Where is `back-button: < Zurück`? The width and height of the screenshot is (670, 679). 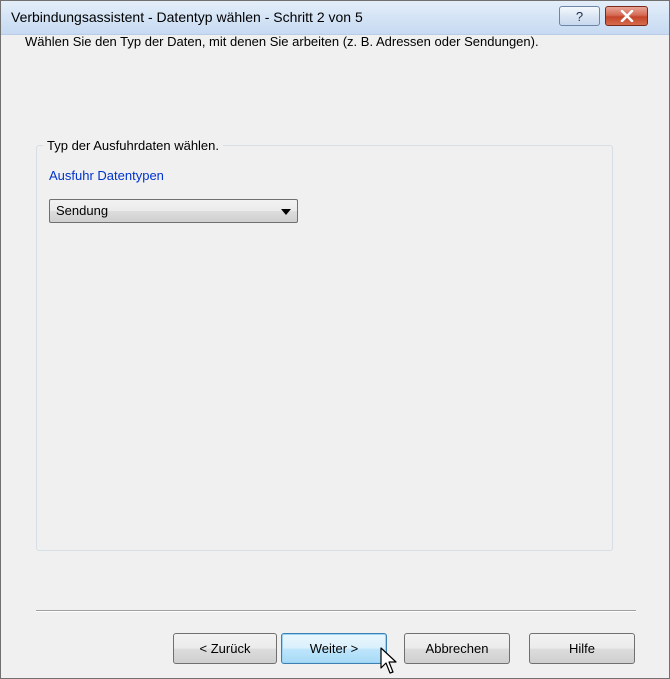 back-button: < Zurück is located at coordinates (225, 648).